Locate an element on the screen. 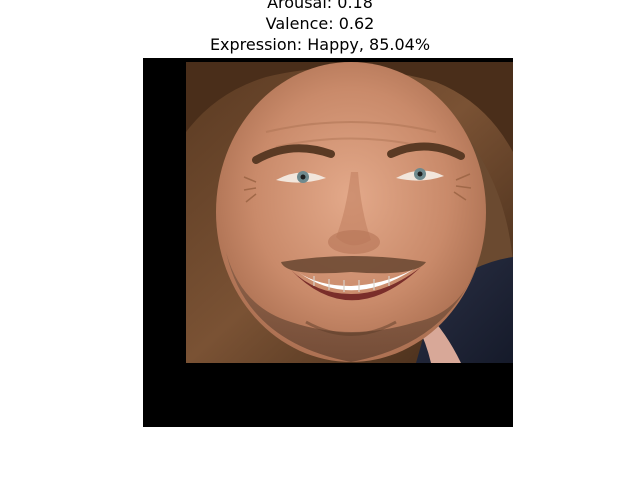 The image size is (640, 480). arousal-label: Arousal: 0.18 is located at coordinates (320, 6).